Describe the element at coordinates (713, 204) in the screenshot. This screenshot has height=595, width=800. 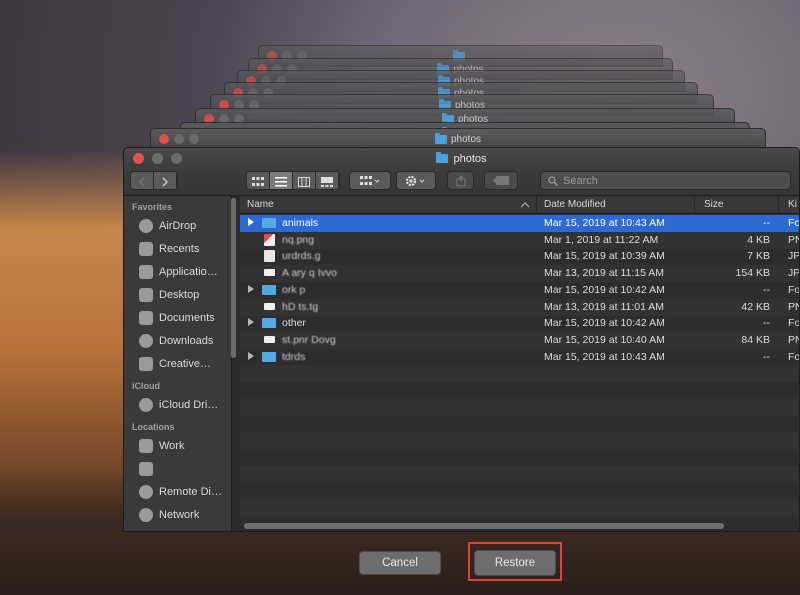
I see `column-header-size: Size` at that location.